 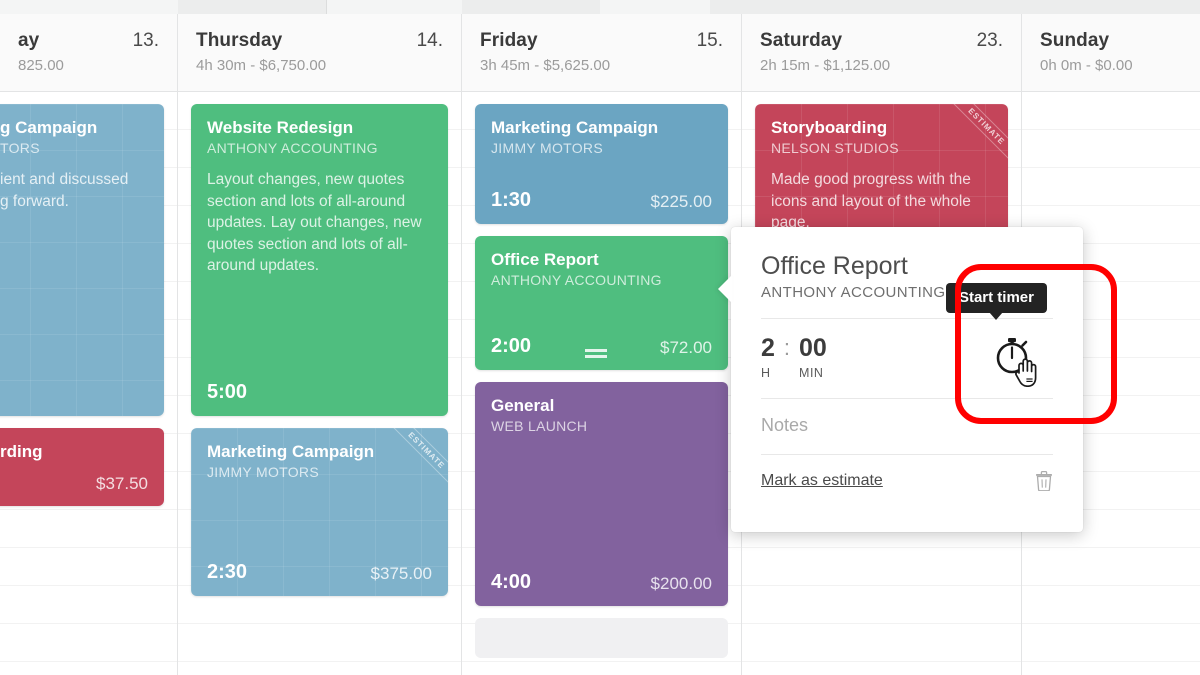 What do you see at coordinates (813, 347) in the screenshot?
I see `minutes-value: 00` at bounding box center [813, 347].